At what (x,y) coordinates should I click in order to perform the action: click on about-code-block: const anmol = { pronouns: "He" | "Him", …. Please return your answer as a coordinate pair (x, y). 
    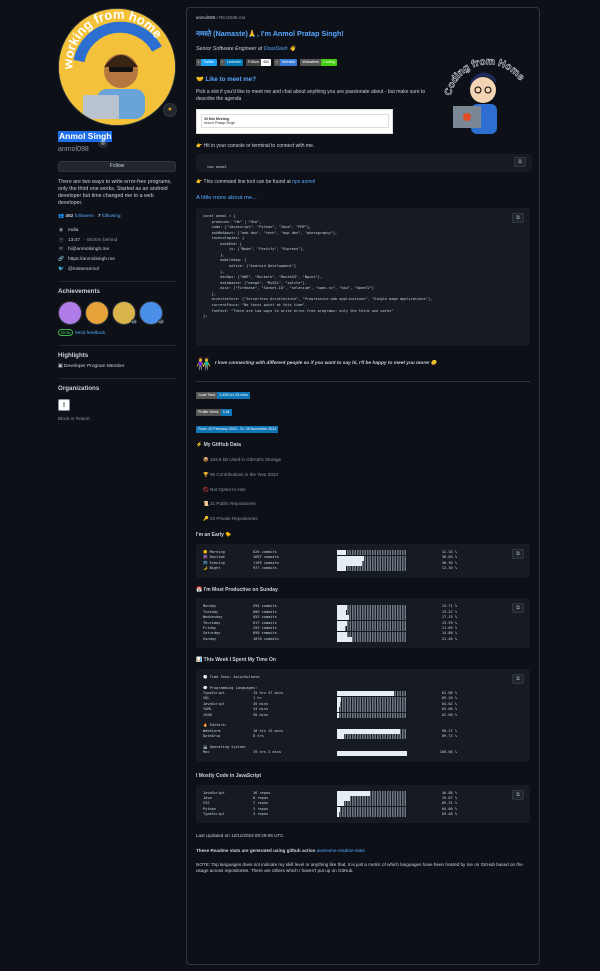
    Looking at the image, I should click on (363, 276).